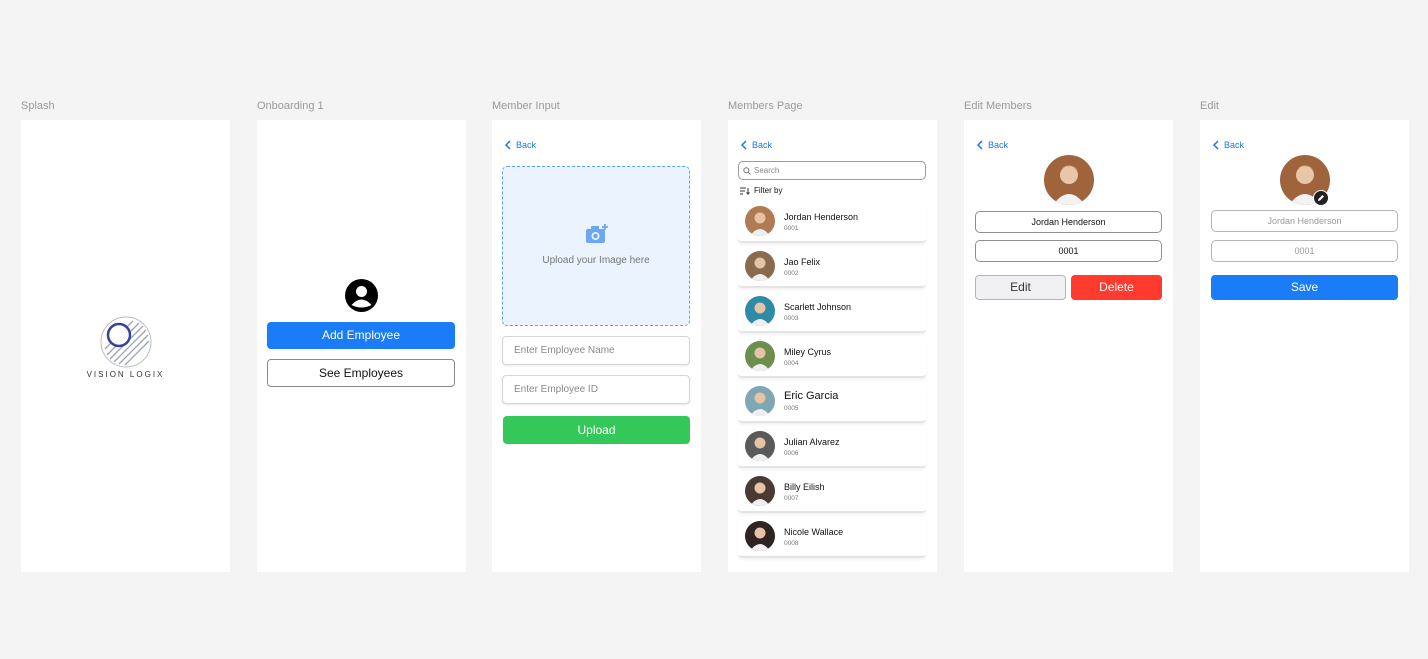  I want to click on search-placeholder: Search, so click(767, 170).